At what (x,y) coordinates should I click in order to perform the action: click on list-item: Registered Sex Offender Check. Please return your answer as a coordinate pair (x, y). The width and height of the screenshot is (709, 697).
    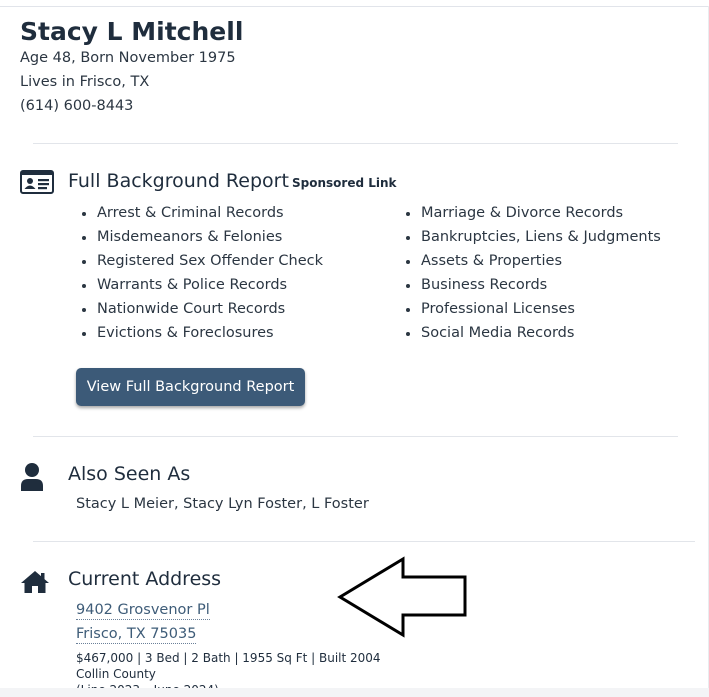
    Looking at the image, I should click on (209, 261).